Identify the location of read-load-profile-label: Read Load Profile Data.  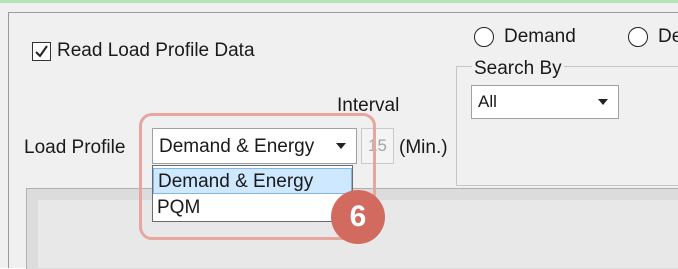
(156, 50).